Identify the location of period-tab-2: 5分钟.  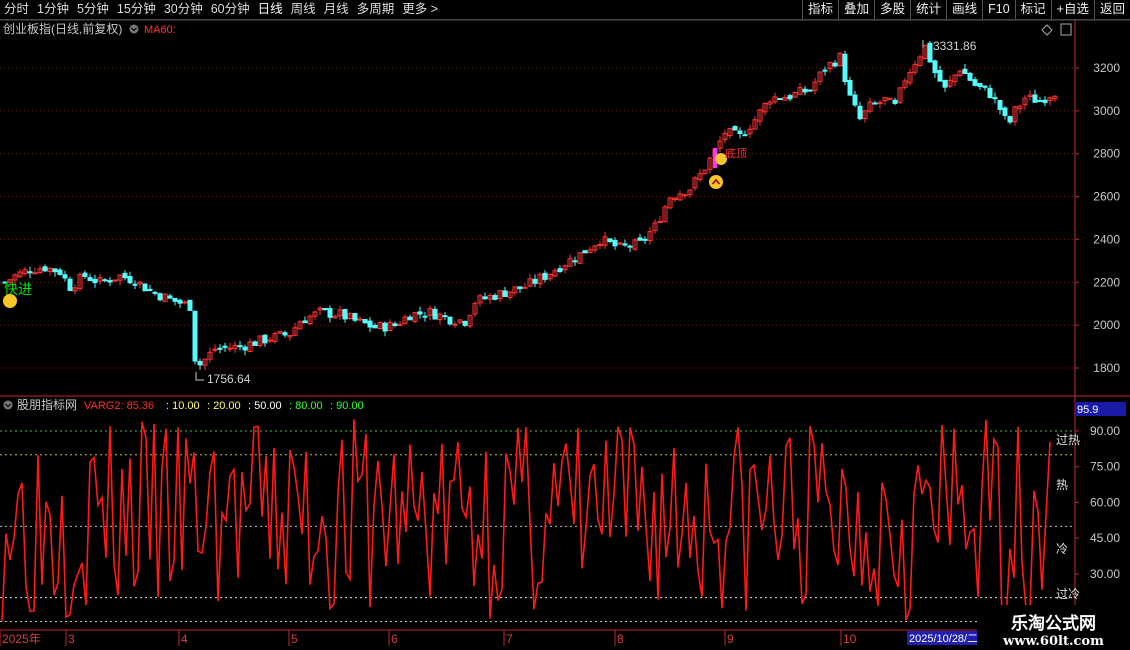
(93, 9).